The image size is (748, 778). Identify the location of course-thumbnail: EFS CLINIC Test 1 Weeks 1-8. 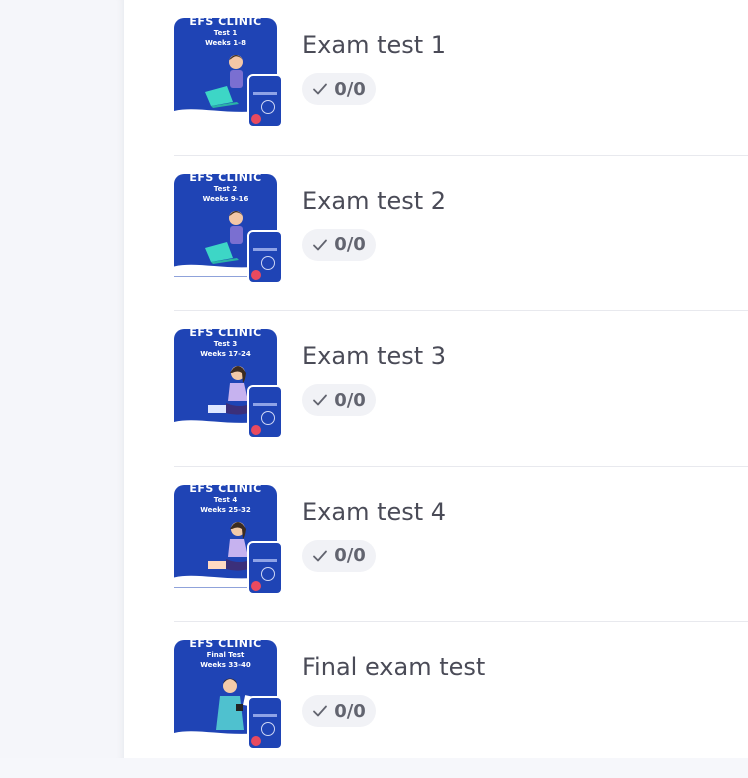
(229, 73).